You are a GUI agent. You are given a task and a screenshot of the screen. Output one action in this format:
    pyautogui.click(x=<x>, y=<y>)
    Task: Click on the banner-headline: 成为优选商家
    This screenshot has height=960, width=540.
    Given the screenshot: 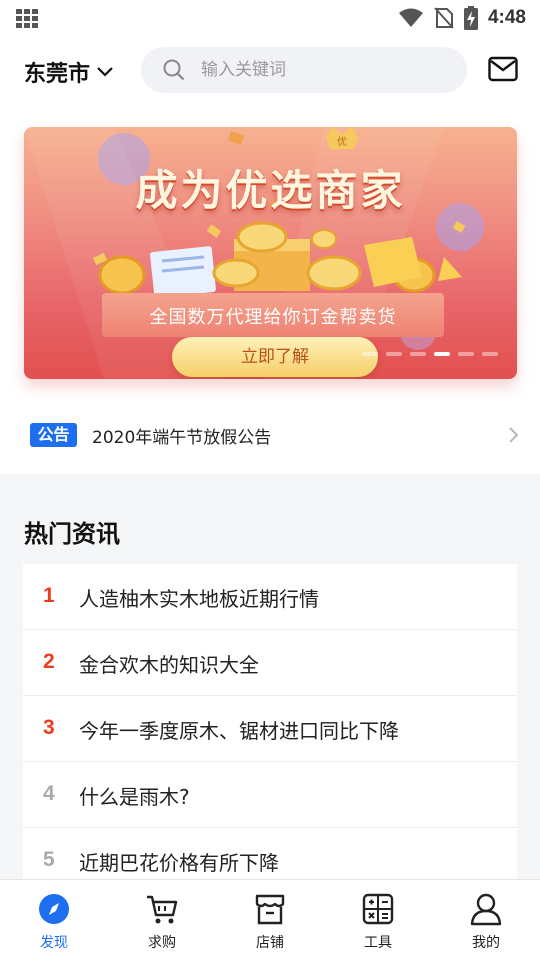 What is the action you would take?
    pyautogui.click(x=270, y=190)
    